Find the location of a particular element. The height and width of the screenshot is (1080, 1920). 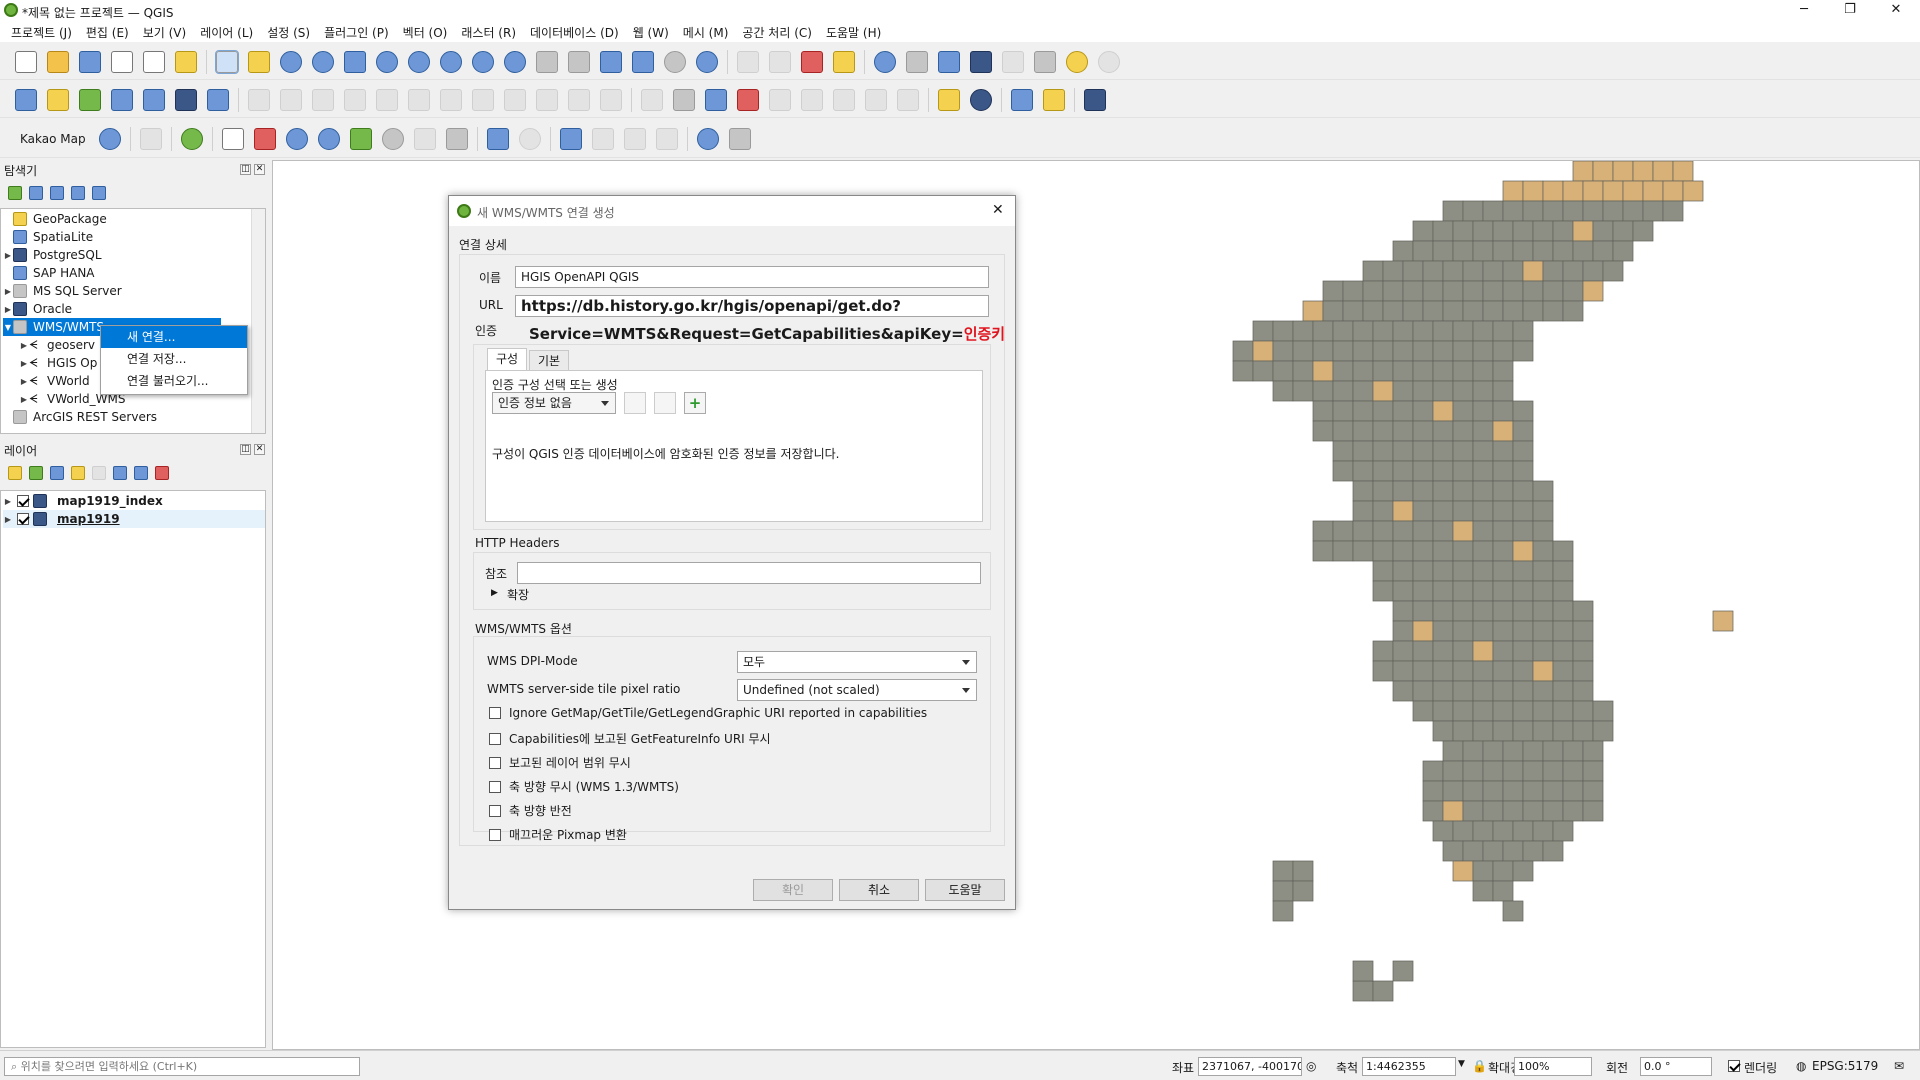

ignore-getfeatureinfo-checkbox is located at coordinates (495, 738).